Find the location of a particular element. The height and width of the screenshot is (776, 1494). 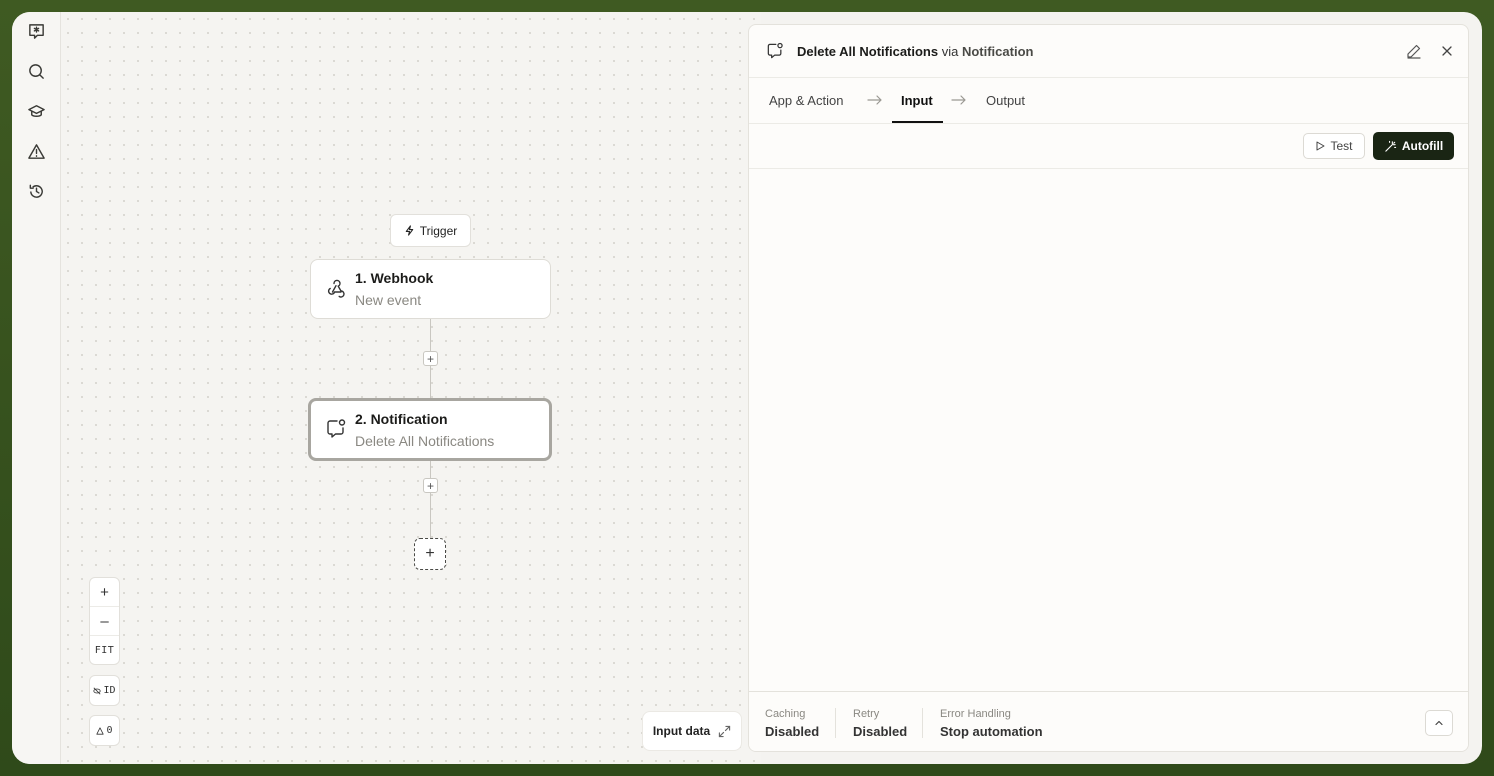

zoom-in-button: + is located at coordinates (104, 592).